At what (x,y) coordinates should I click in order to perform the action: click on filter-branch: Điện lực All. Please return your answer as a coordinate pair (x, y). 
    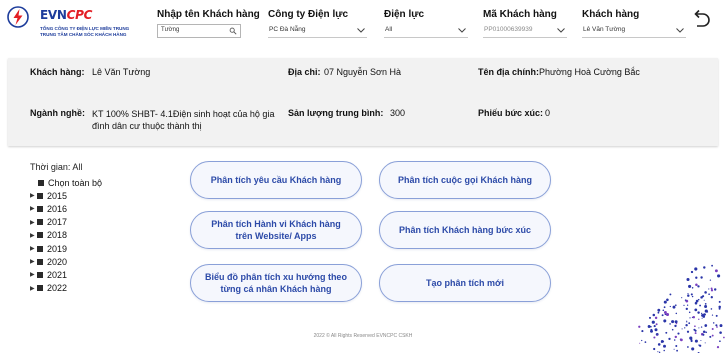
    Looking at the image, I should click on (426, 23).